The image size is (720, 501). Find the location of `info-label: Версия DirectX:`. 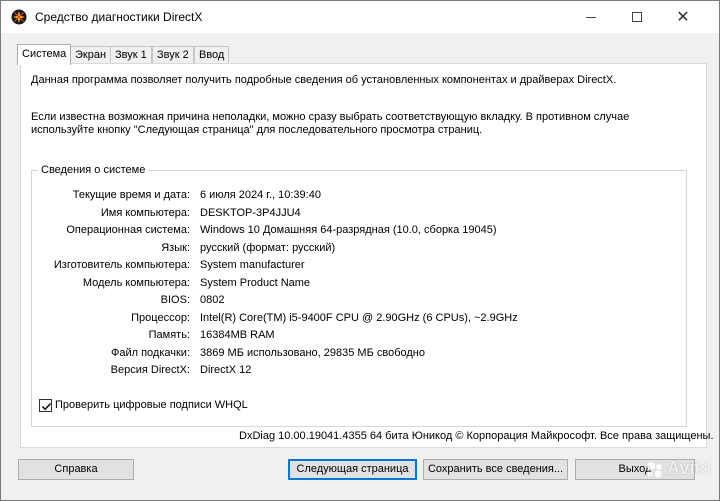

info-label: Версия DirectX: is located at coordinates (150, 370).